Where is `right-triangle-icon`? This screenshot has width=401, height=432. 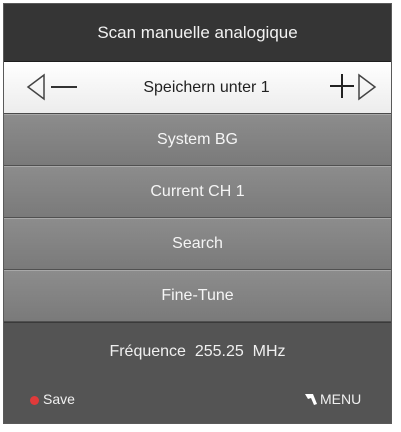
right-triangle-icon is located at coordinates (367, 87).